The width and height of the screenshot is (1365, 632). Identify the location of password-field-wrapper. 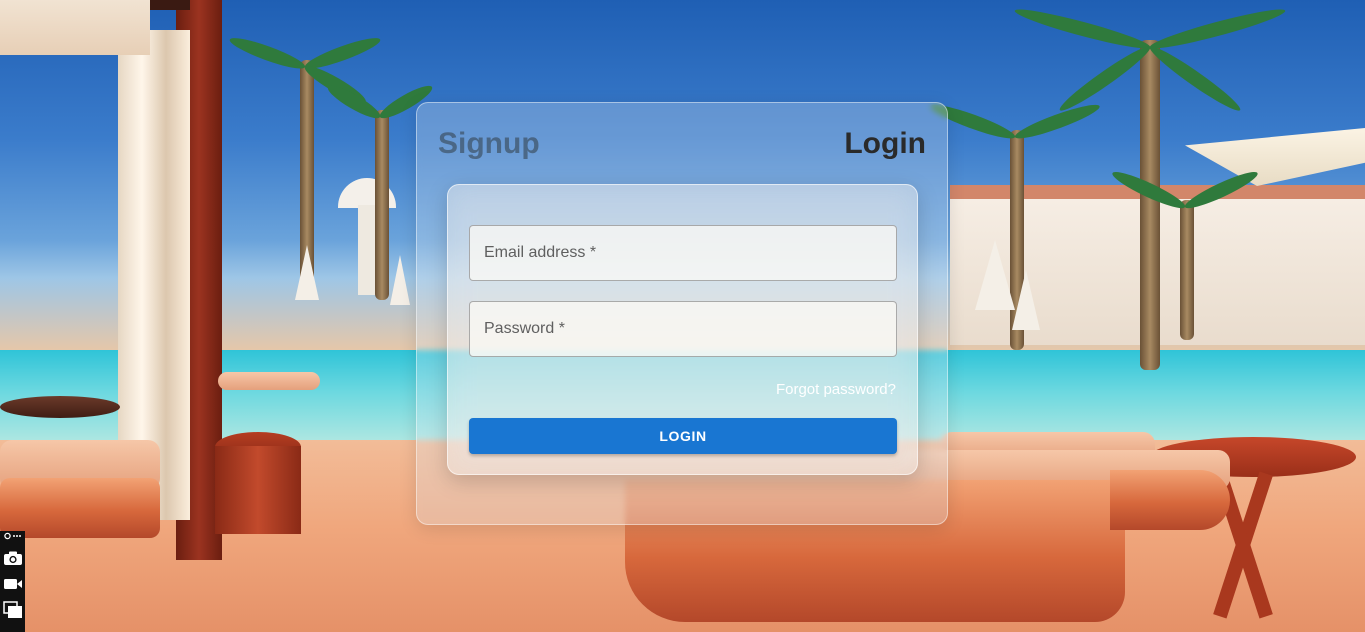
(683, 329).